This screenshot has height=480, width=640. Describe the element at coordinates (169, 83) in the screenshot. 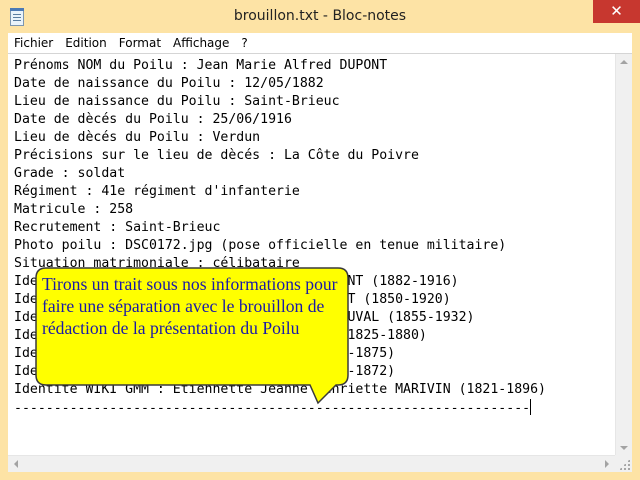

I see `text-line: Date de naissance du Poilu : 12/05/1882` at that location.